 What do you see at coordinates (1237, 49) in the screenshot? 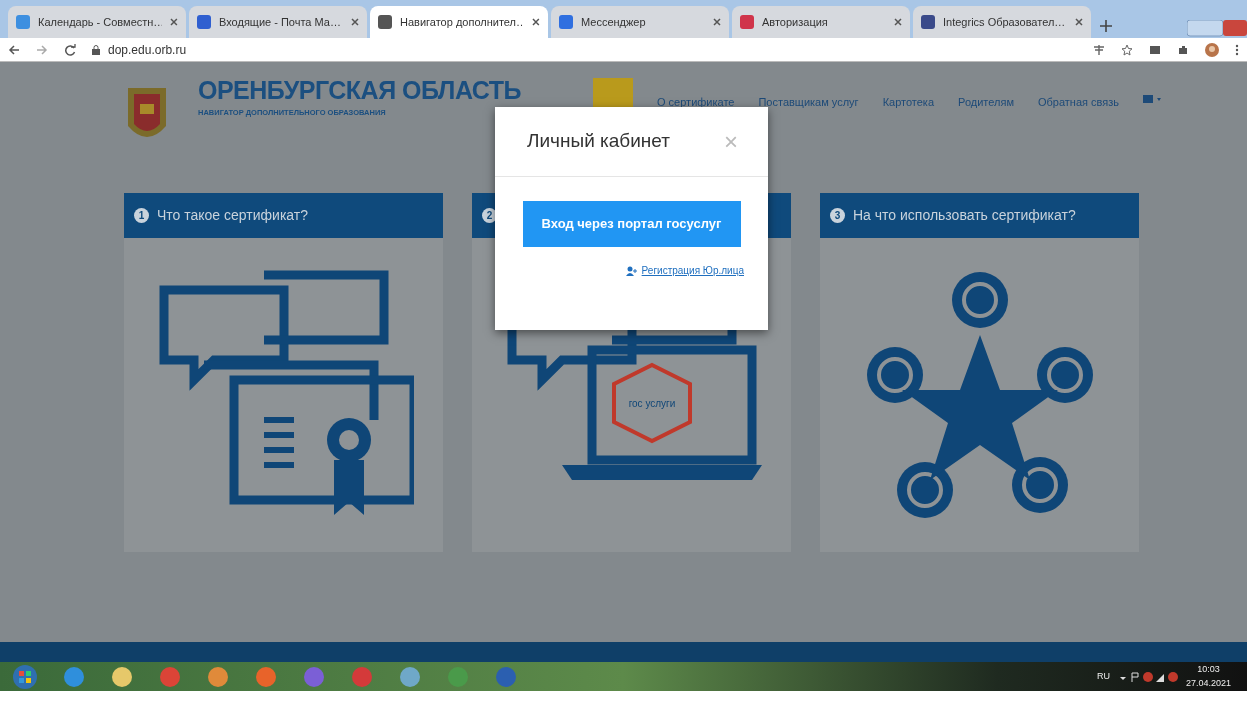
I see `menu-icon` at bounding box center [1237, 49].